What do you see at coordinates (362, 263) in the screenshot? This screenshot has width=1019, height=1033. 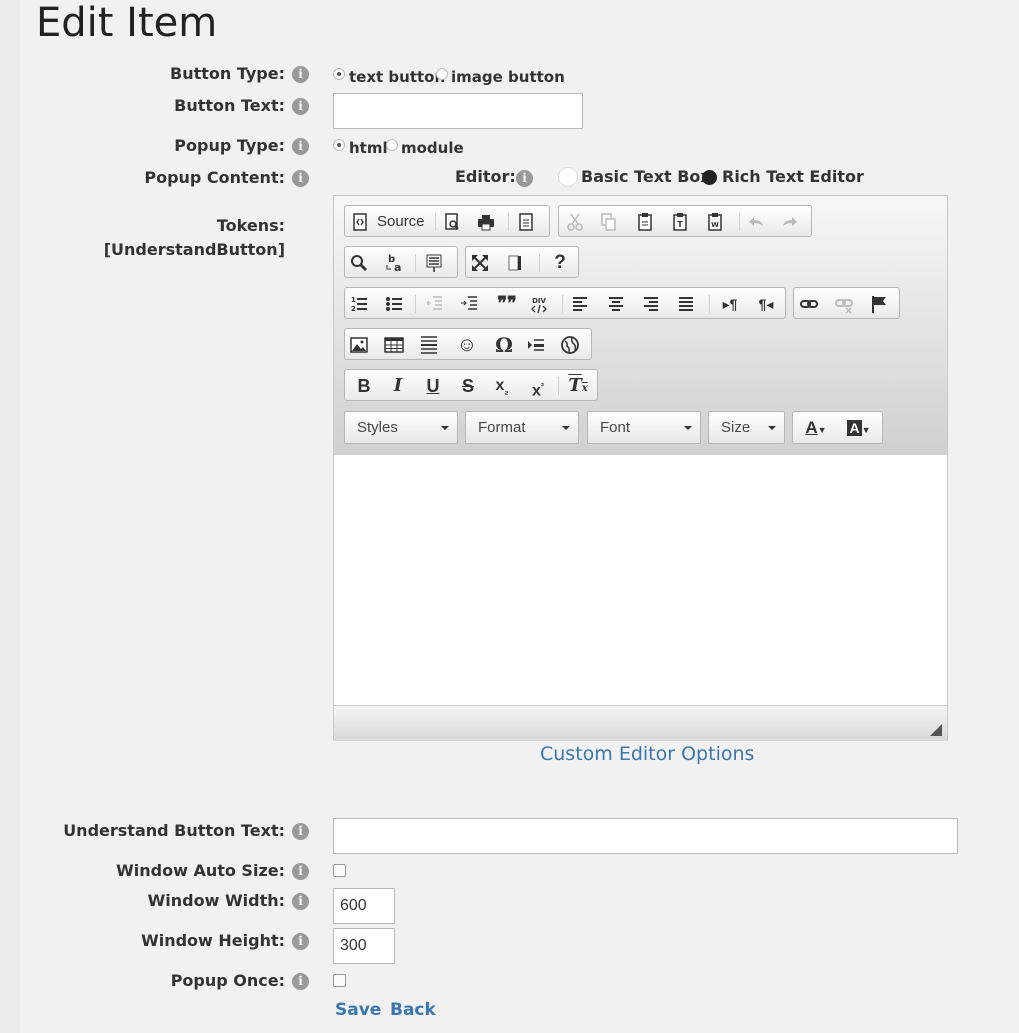 I see `find-icon` at bounding box center [362, 263].